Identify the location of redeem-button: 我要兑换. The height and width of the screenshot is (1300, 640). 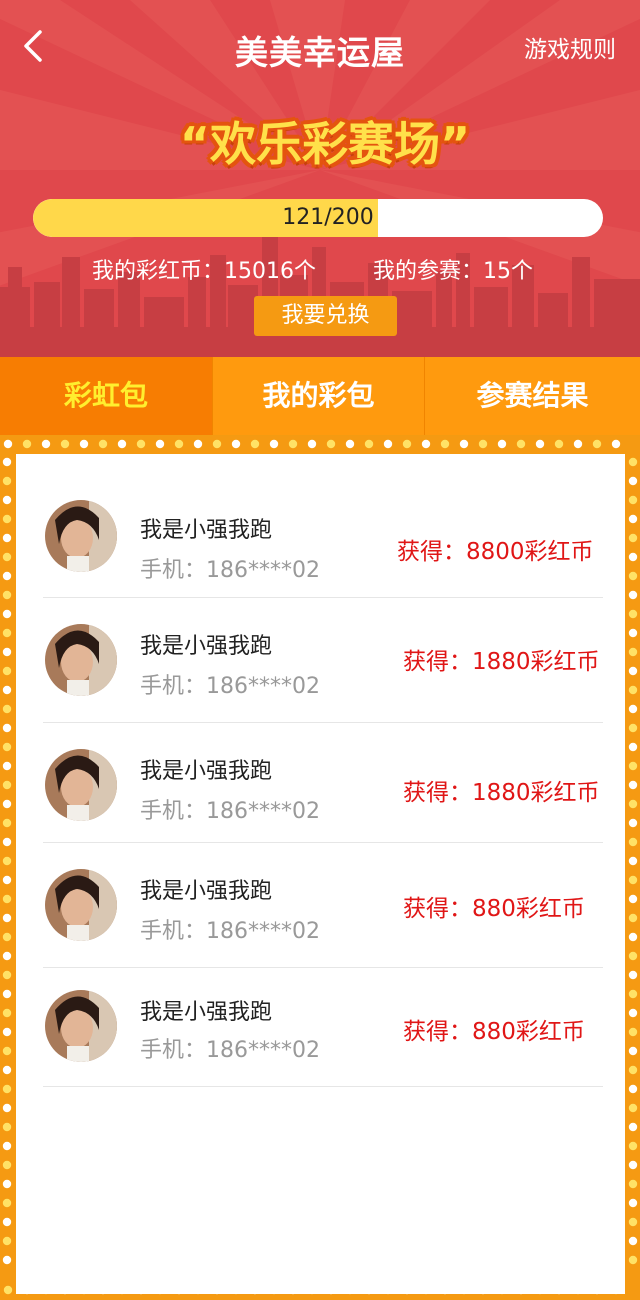
(325, 316).